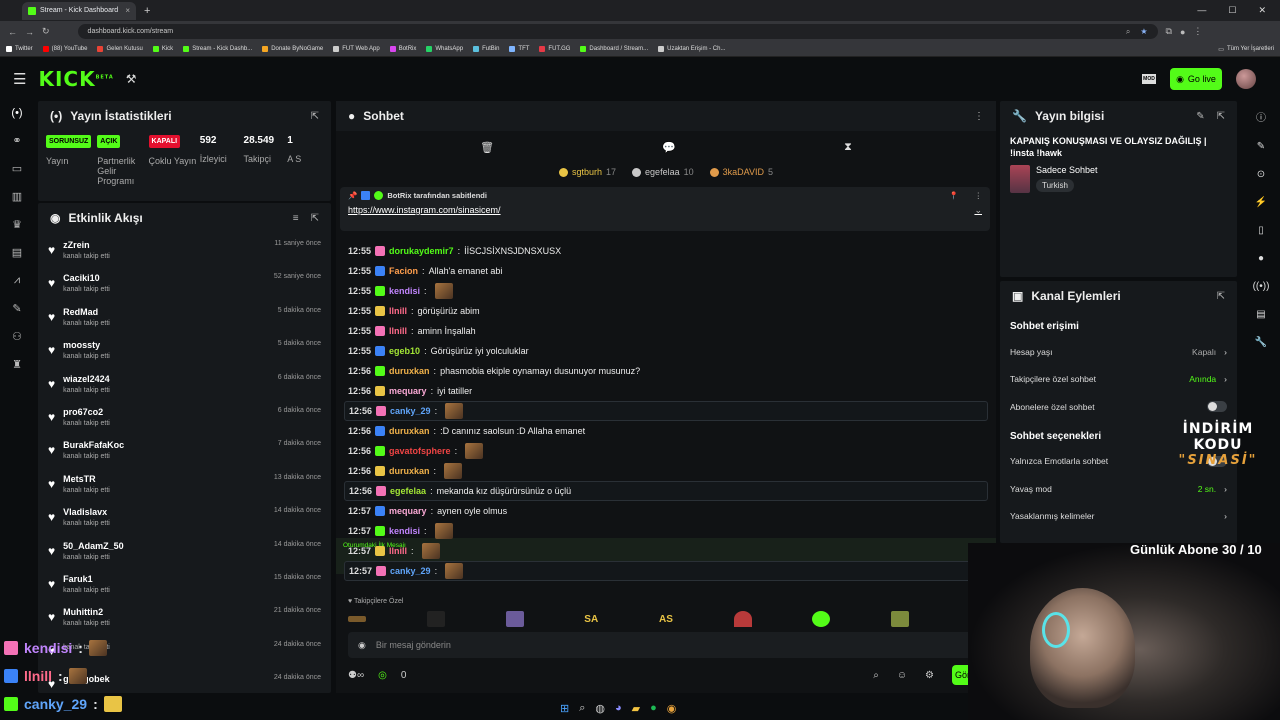 The image size is (1280, 720). Describe the element at coordinates (582, 708) in the screenshot. I see `search-icon: ⌕` at that location.